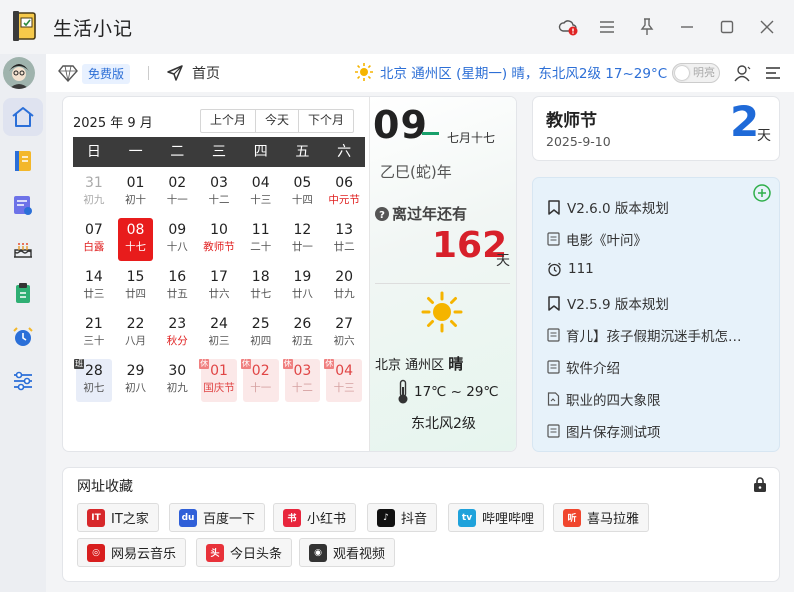 The width and height of the screenshot is (794, 592). What do you see at coordinates (136, 286) in the screenshot?
I see `calendar-day: 15 廿四` at bounding box center [136, 286].